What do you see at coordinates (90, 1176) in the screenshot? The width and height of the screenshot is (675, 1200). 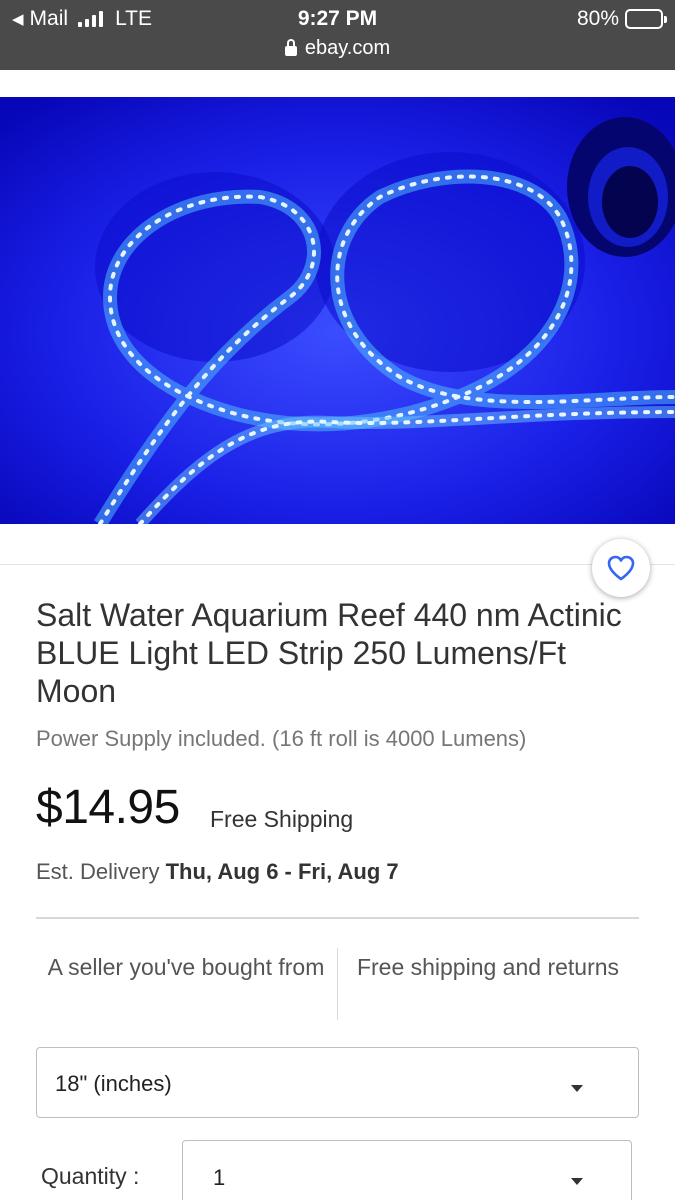 I see `quantity-label: Quantity :` at bounding box center [90, 1176].